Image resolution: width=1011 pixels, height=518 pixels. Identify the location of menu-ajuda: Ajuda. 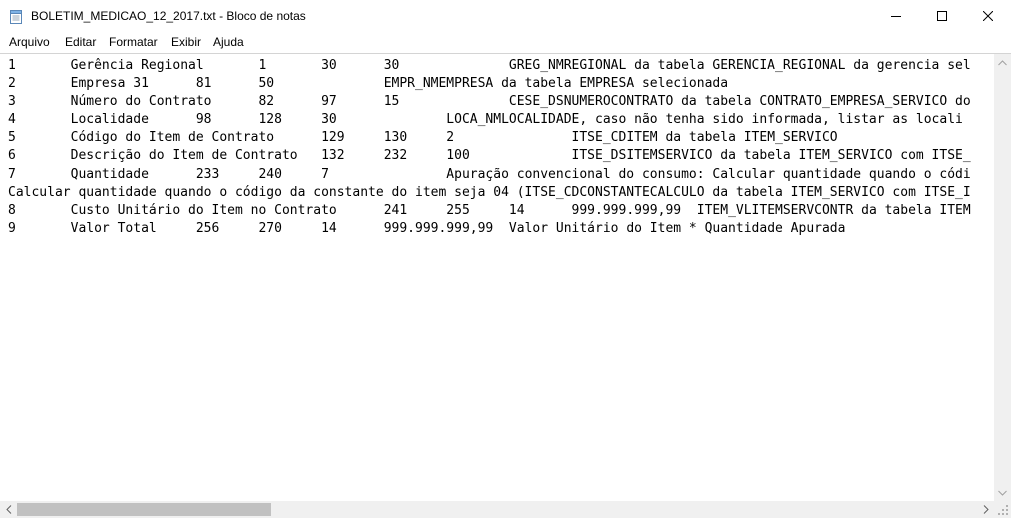
(228, 42).